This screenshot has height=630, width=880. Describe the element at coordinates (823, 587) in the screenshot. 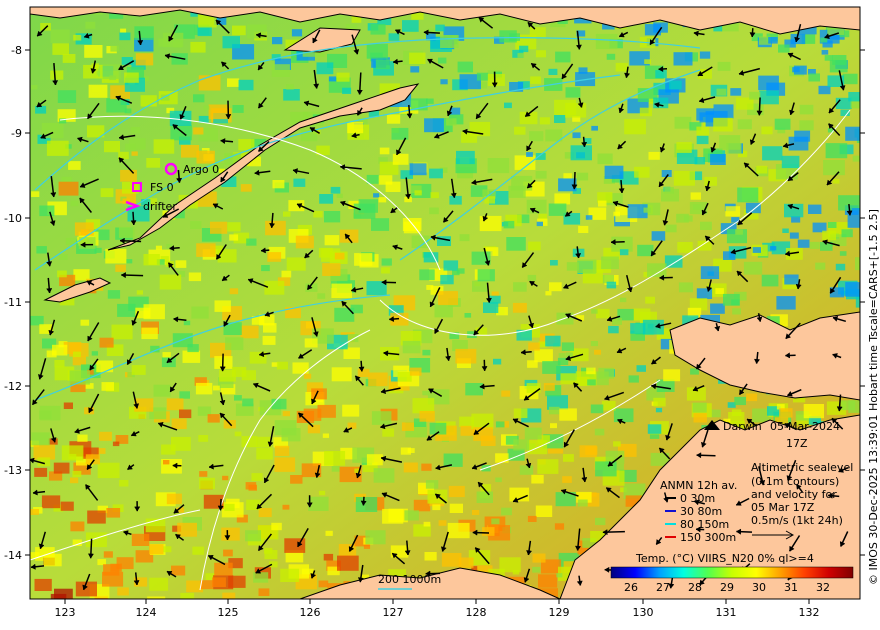

I see `colorbar-tick: 32` at that location.